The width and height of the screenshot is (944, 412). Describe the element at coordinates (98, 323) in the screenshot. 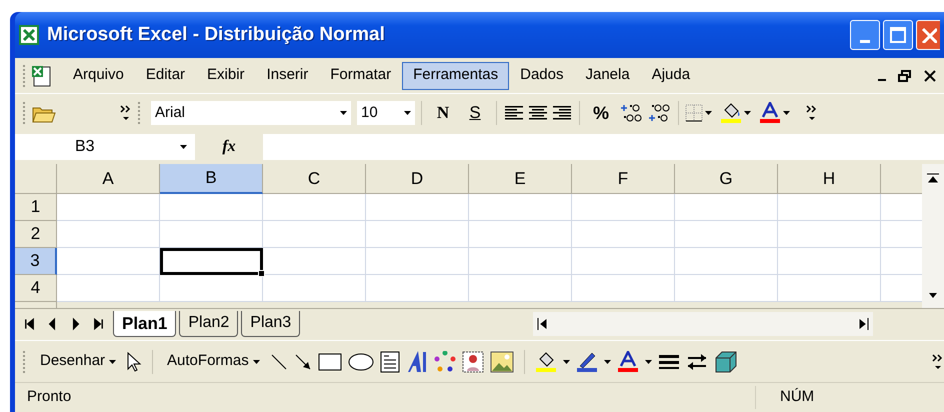

I see `last-sheet-icon` at that location.